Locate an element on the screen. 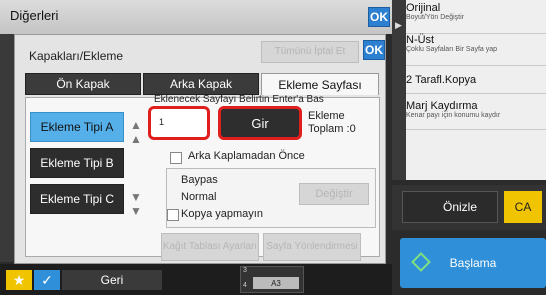 Image resolution: width=546 pixels, height=295 pixels. right-item-n-up: N-Üst Çoklu Sayfaları Bir Sayfa yap is located at coordinates (476, 50).